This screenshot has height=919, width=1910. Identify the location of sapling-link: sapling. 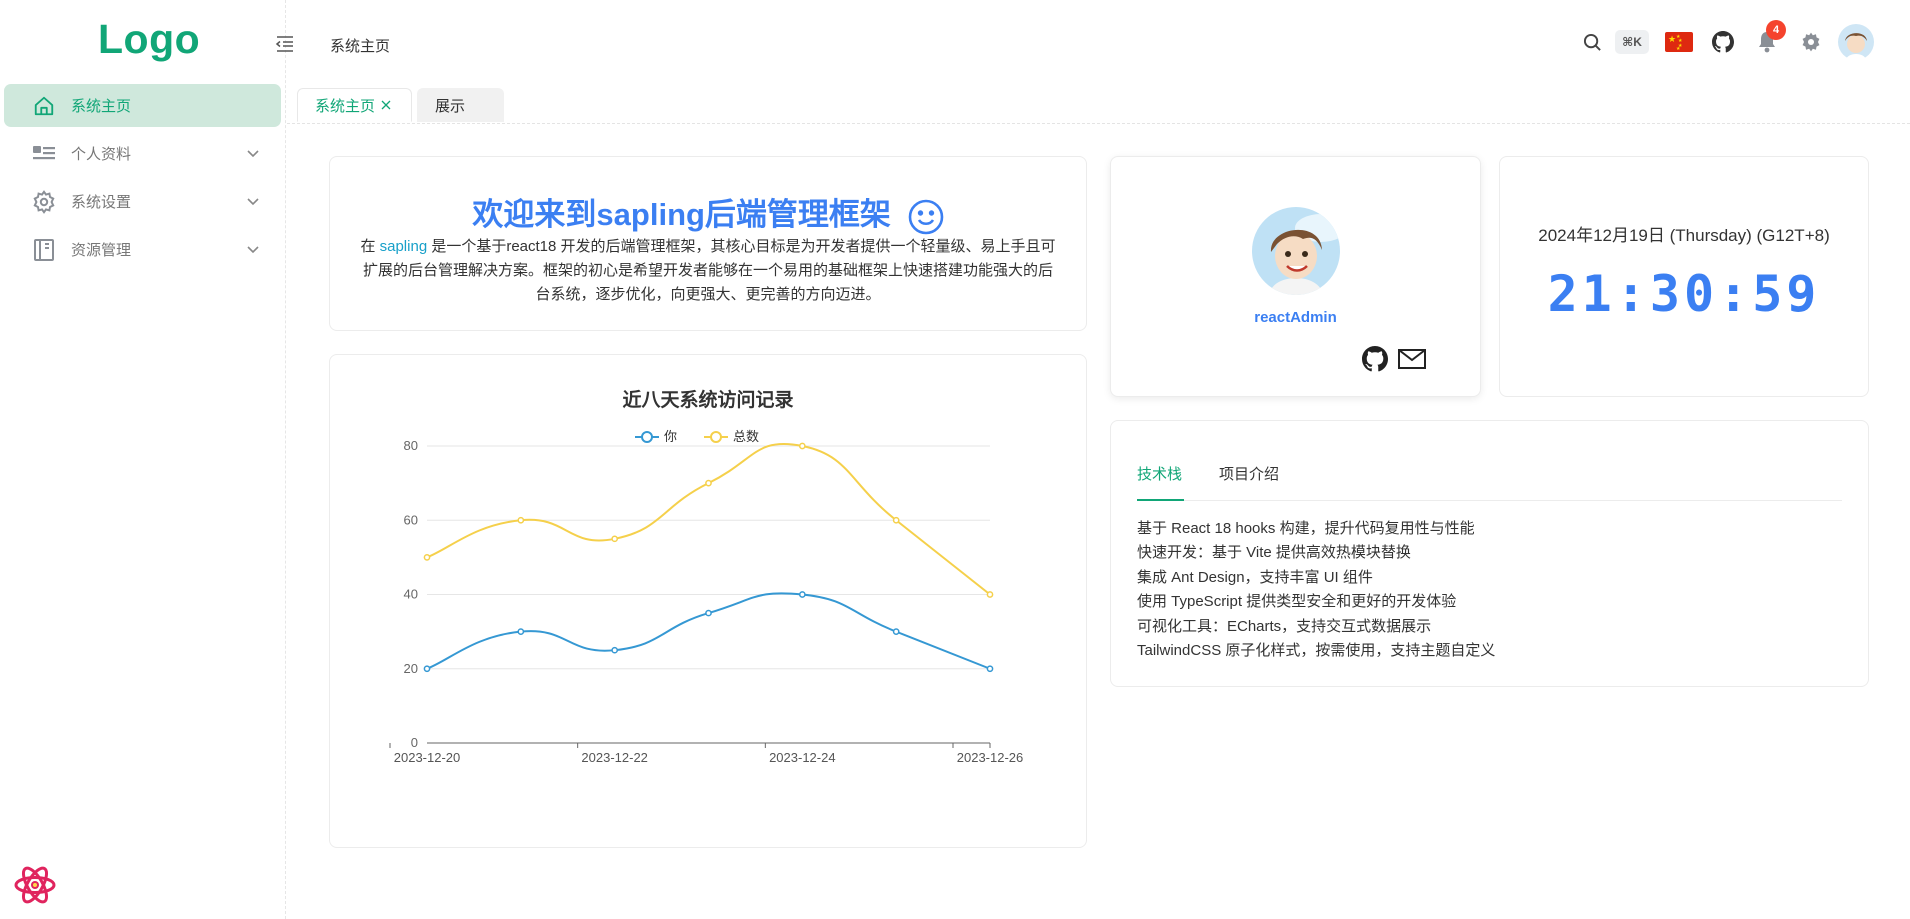
(404, 246).